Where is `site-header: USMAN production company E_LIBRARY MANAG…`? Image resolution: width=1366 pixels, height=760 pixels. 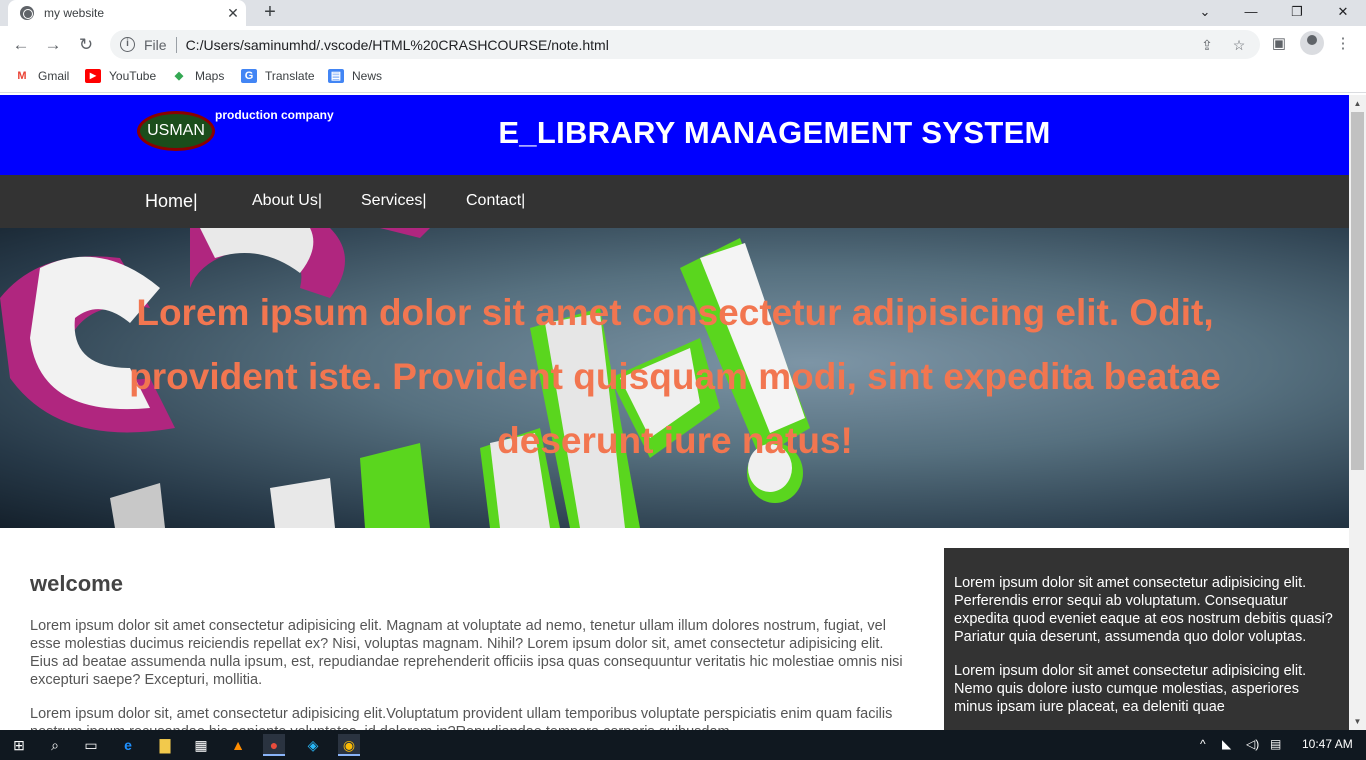
site-header: USMAN production company E_LIBRARY MANAG… is located at coordinates (674, 135).